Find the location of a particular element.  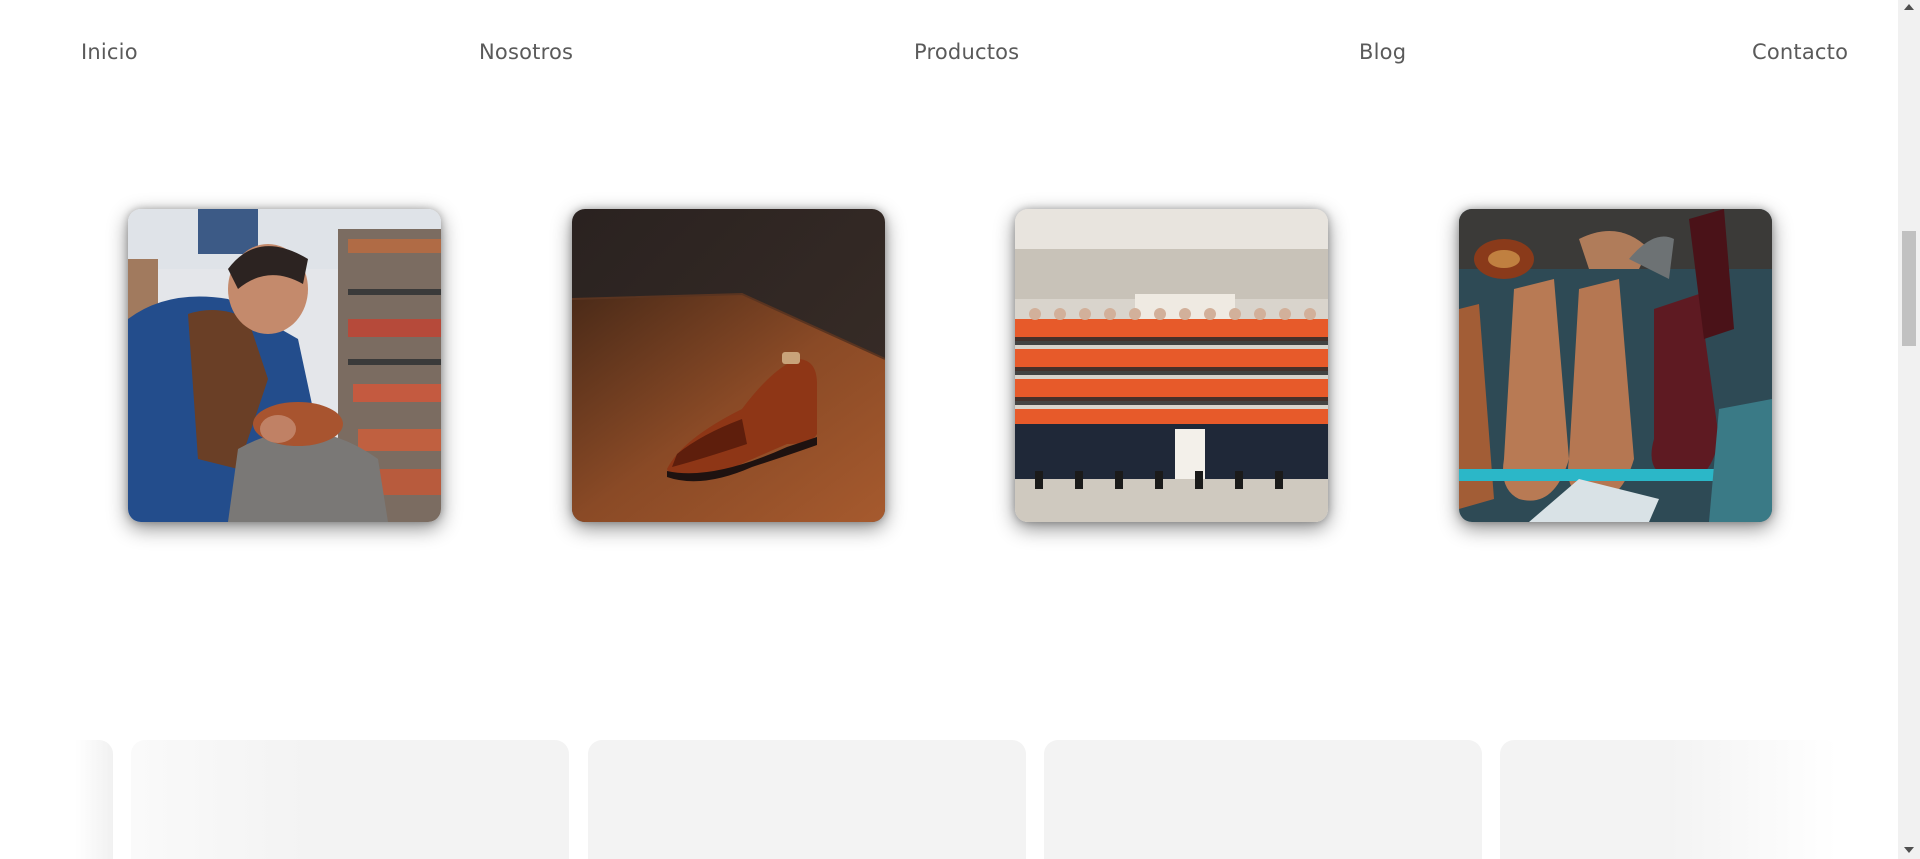

group-photo is located at coordinates (1171, 365).